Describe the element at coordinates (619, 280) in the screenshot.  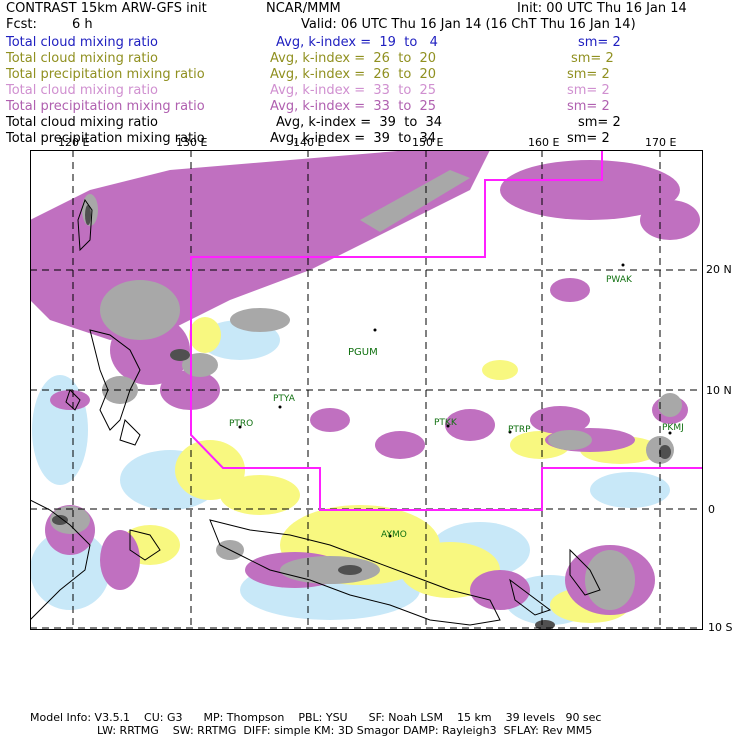
I see `station-label: PWAK` at that location.